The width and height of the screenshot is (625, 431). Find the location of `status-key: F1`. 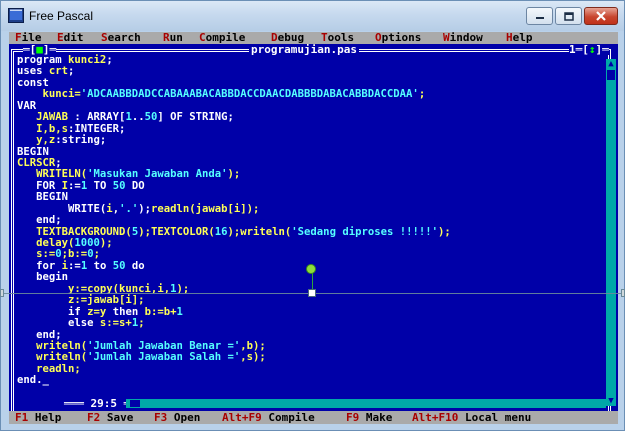

status-key: F1 is located at coordinates (22, 417).